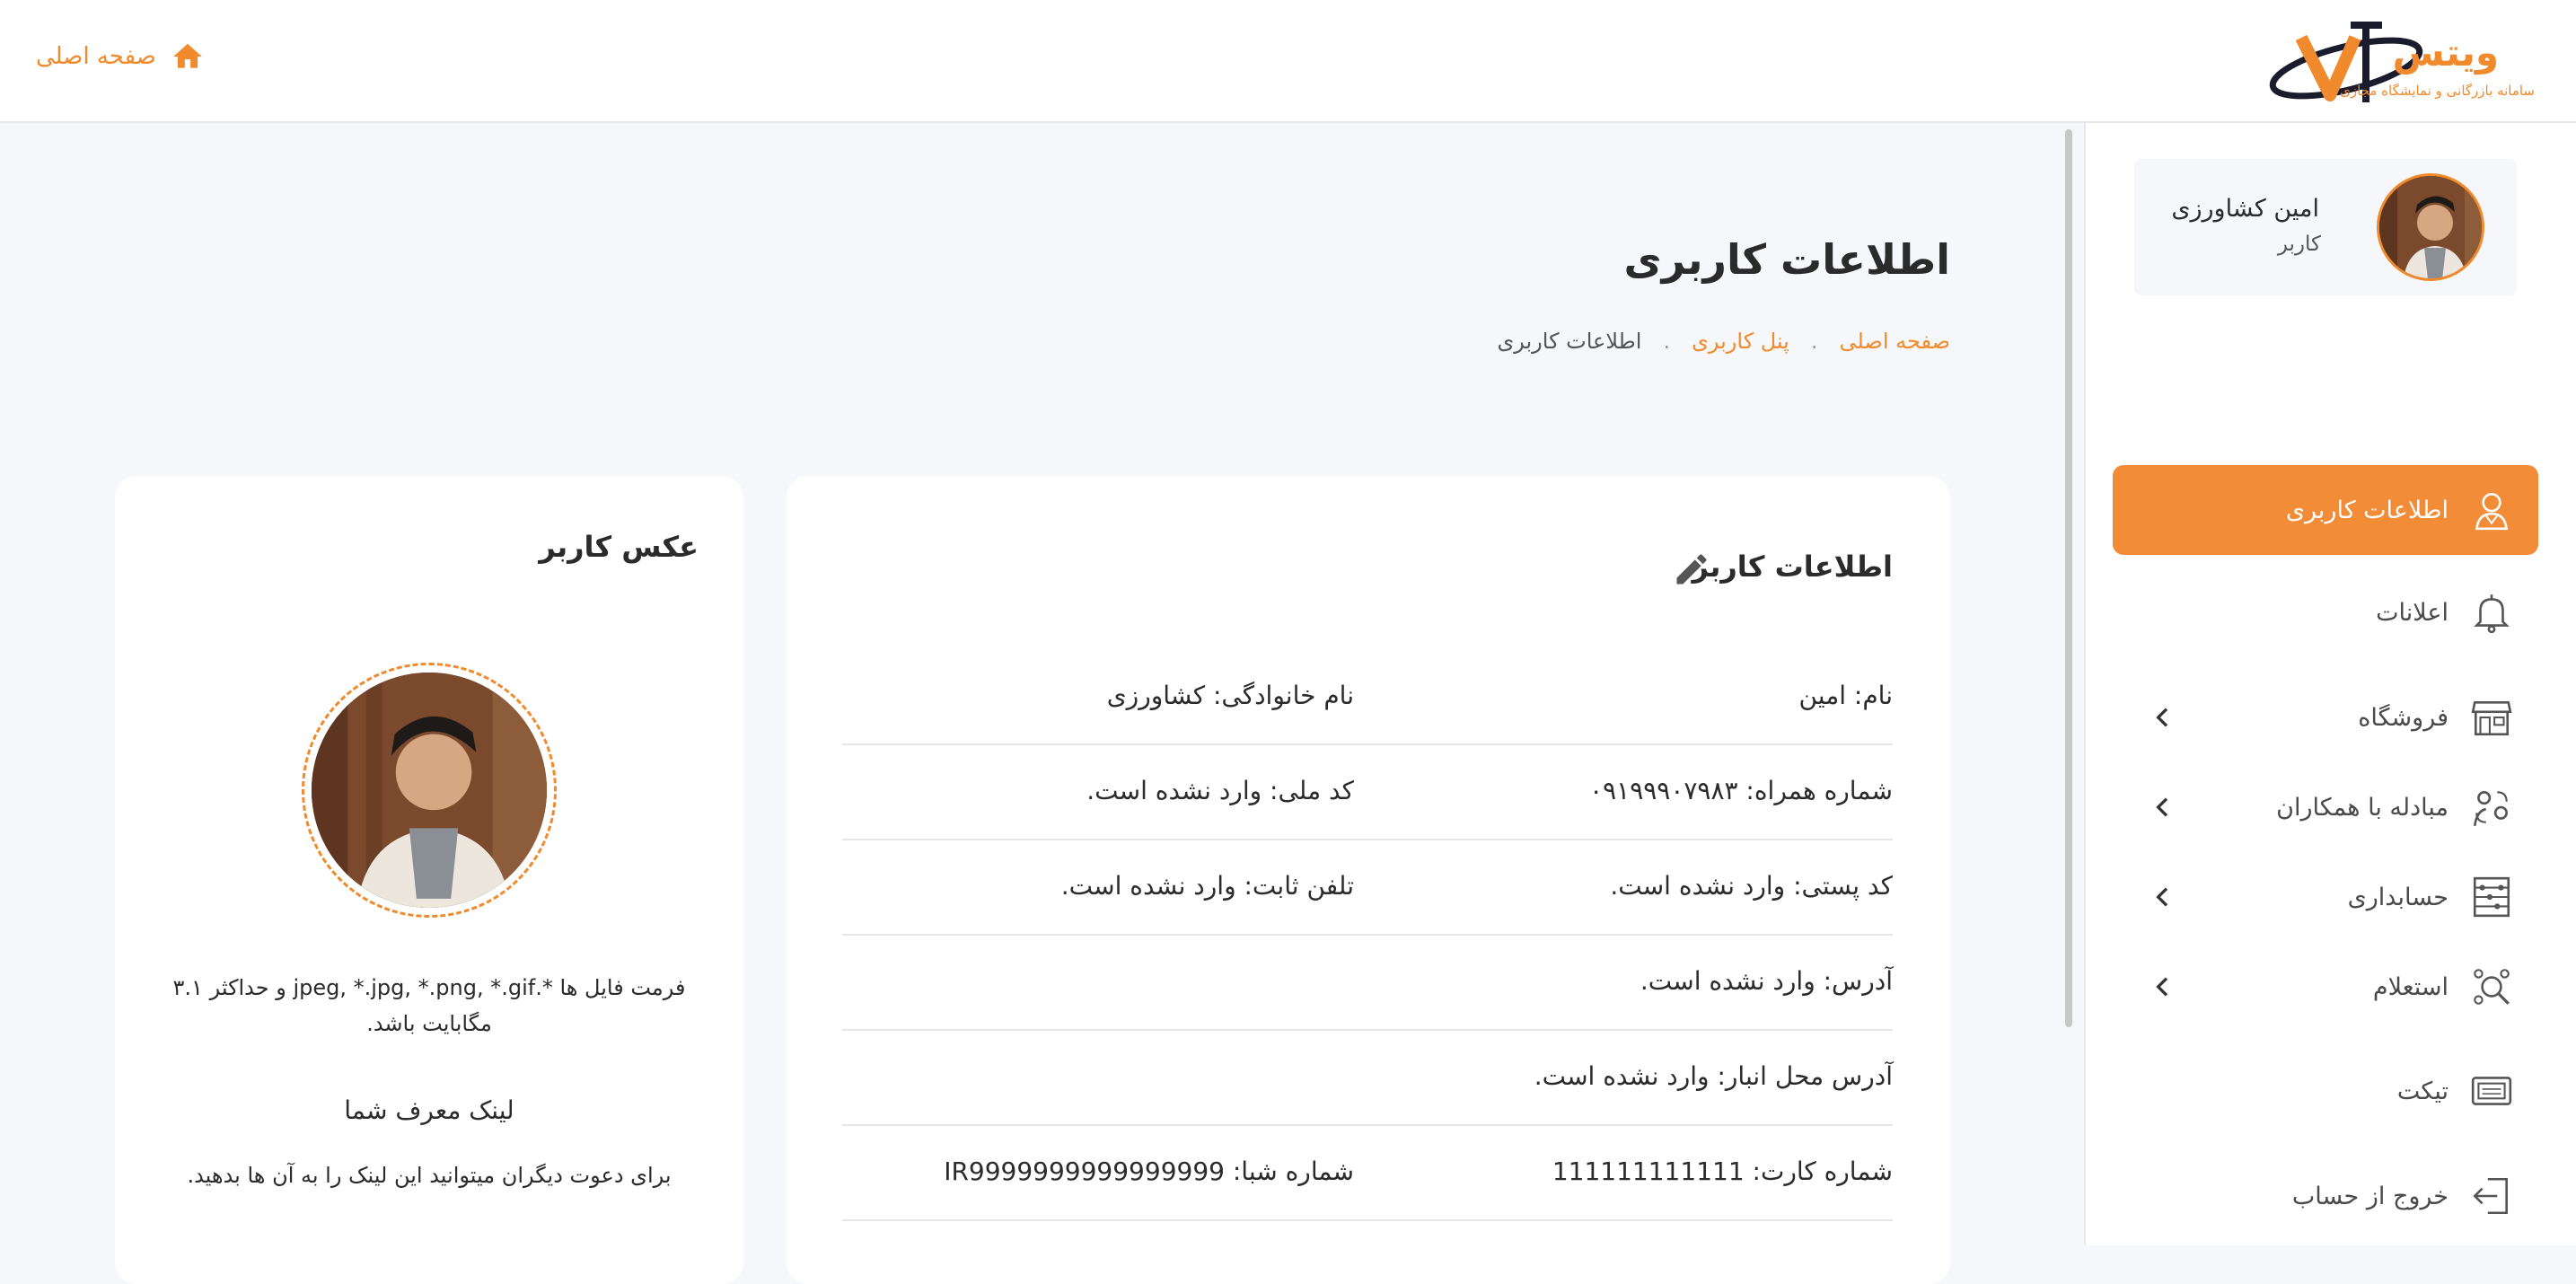  What do you see at coordinates (1713, 1076) in the screenshot?
I see `info-warehouse-address: آدرس محل انبار: وارد نشده است.` at bounding box center [1713, 1076].